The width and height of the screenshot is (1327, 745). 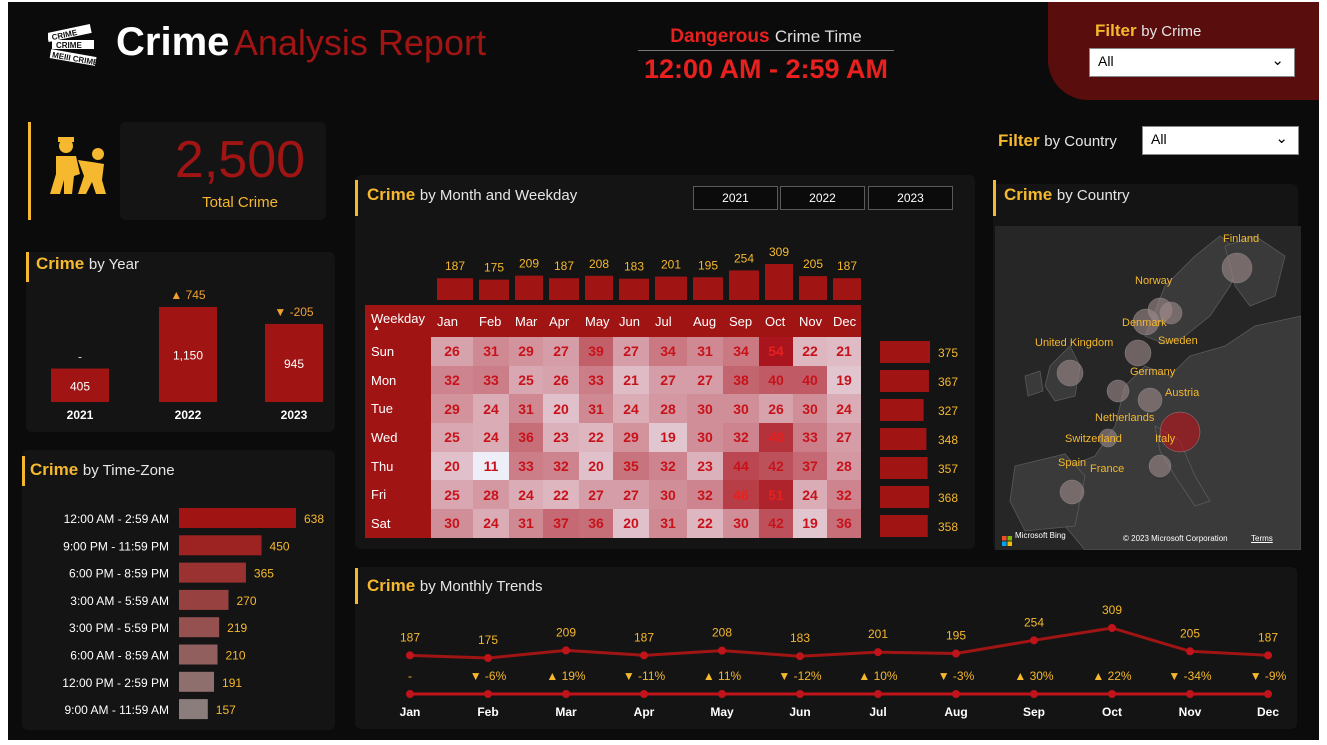 I want to click on heatmap-row: Wed 25 24 36 23 22 29 19 30 32 48 33 27, so click(x=613, y=437).